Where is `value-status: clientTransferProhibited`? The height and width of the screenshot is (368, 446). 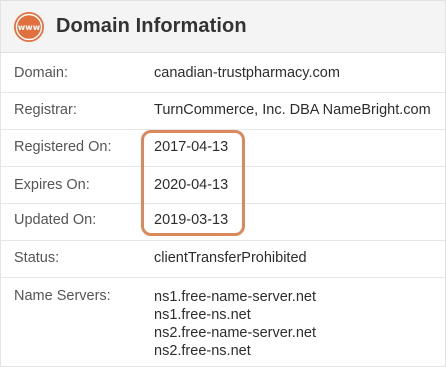 value-status: clientTransferProhibited is located at coordinates (230, 258).